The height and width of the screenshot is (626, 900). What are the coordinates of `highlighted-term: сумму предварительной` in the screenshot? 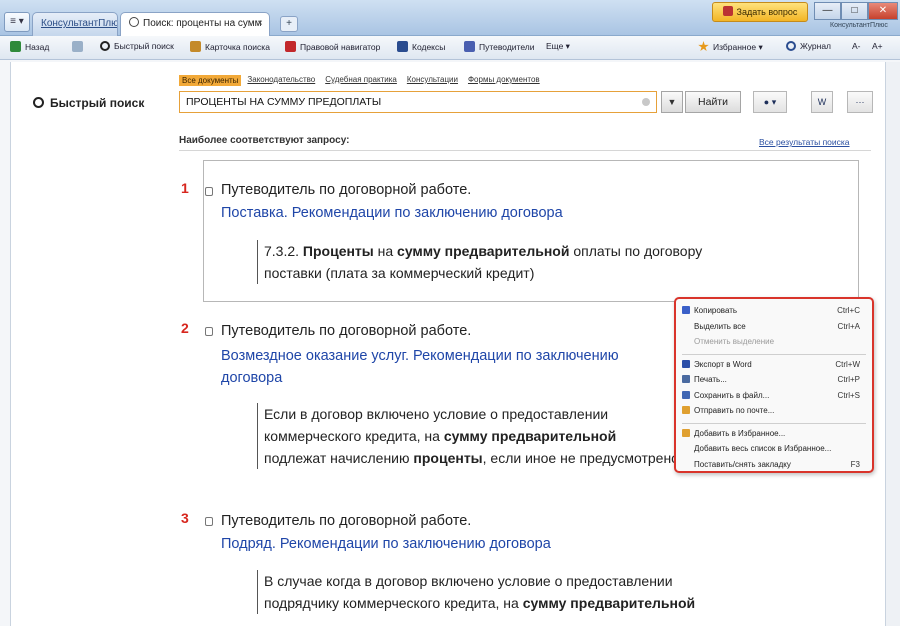 It's located at (609, 603).